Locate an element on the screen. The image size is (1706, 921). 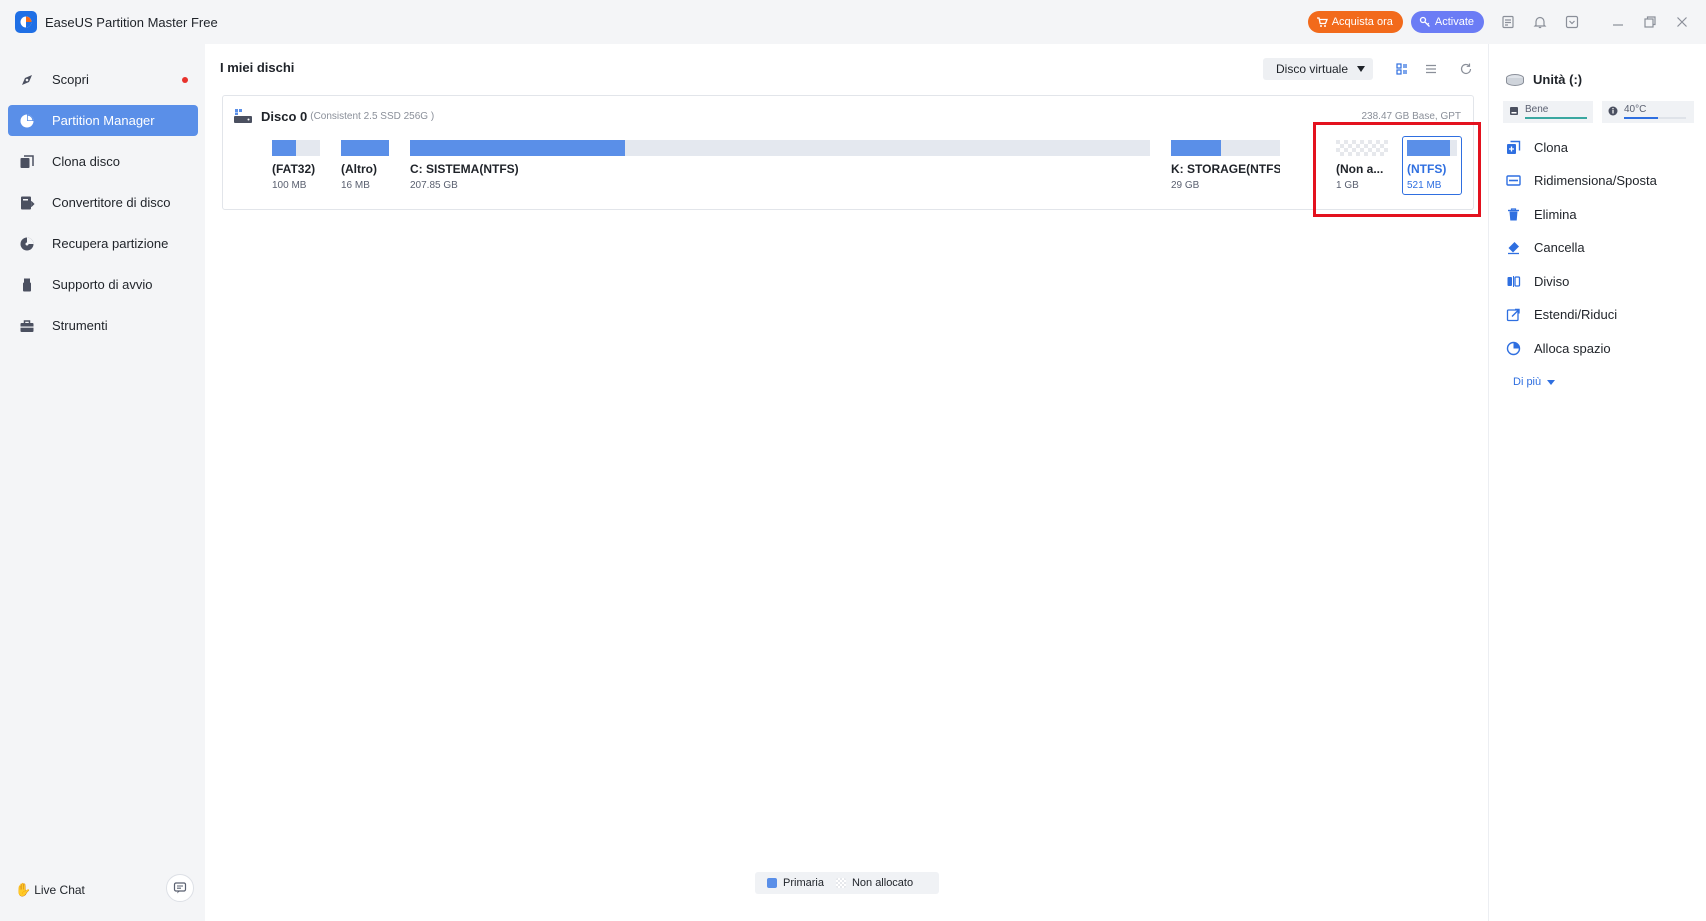
split-icon is located at coordinates (1513, 281).